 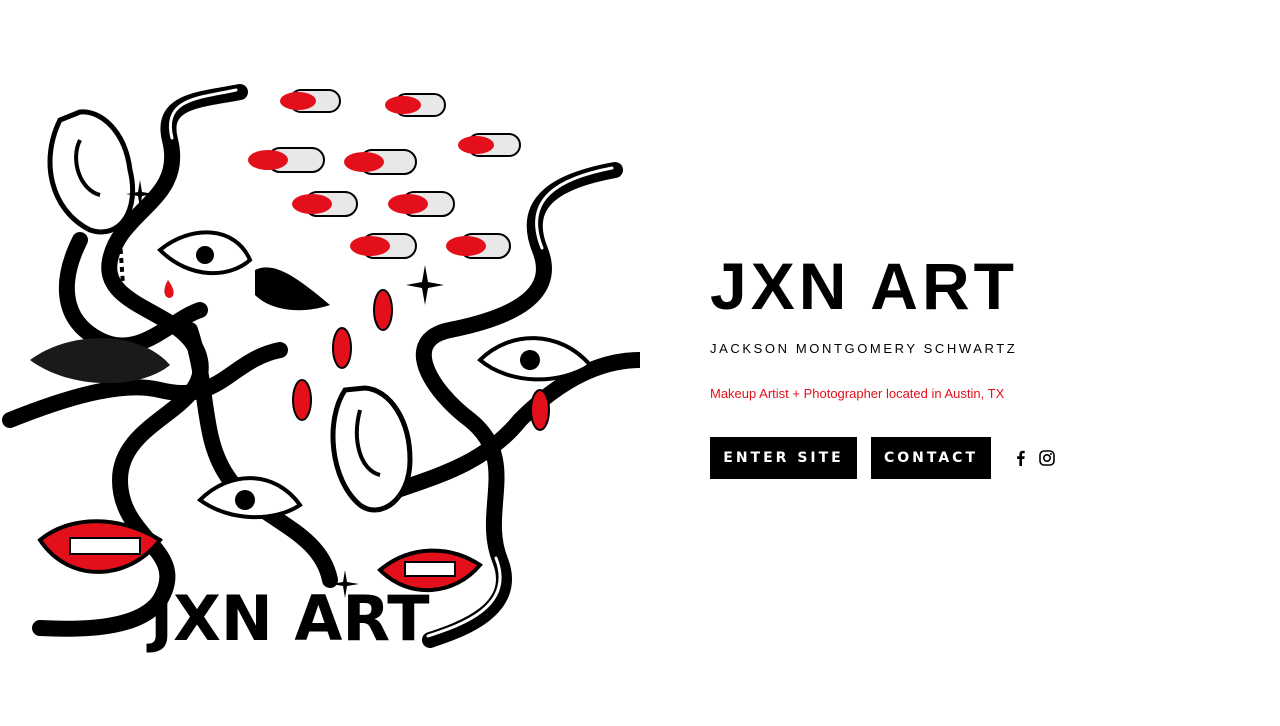 What do you see at coordinates (1034, 458) in the screenshot?
I see `social-links` at bounding box center [1034, 458].